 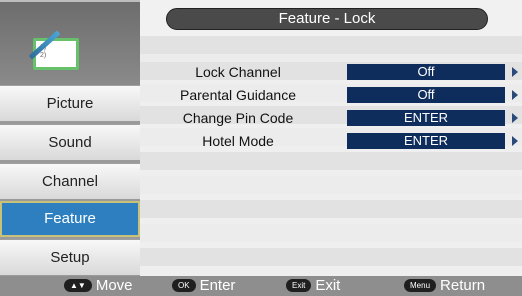 What do you see at coordinates (43, 55) in the screenshot?
I see `document-line-2: 2)` at bounding box center [43, 55].